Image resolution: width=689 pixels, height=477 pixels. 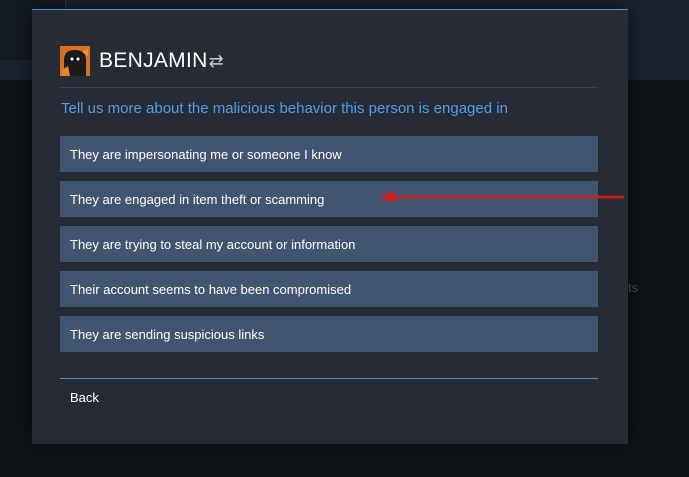 What do you see at coordinates (216, 61) in the screenshot?
I see `swap-icon: ⇄` at bounding box center [216, 61].